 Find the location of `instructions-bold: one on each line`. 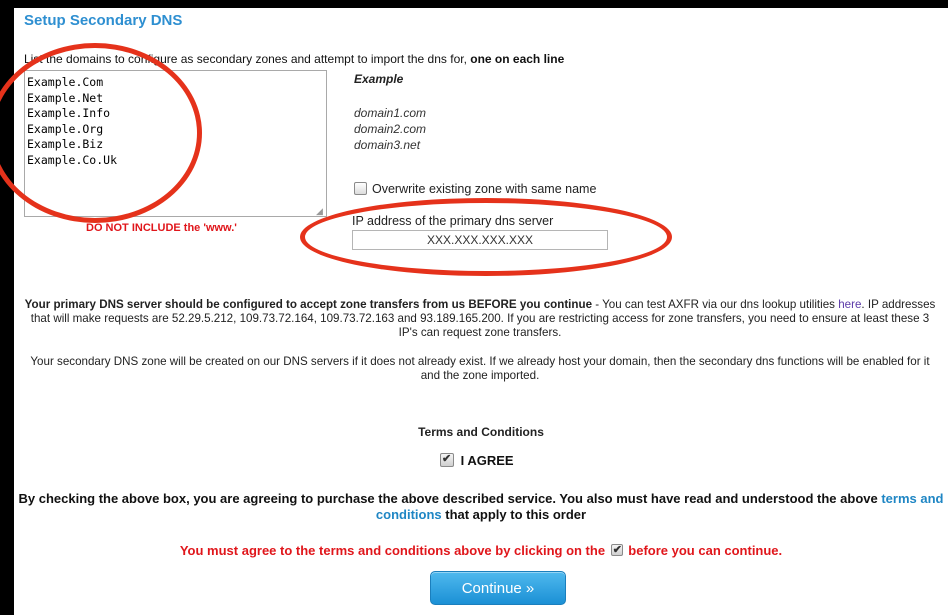

instructions-bold: one on each line is located at coordinates (517, 59).